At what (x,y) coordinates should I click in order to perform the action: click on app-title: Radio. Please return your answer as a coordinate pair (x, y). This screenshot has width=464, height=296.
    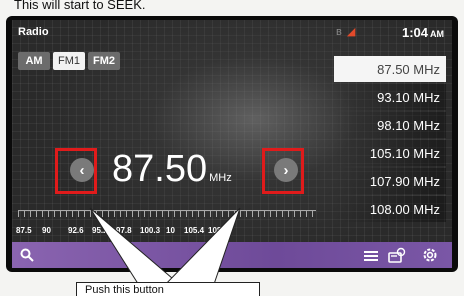
    Looking at the image, I should click on (33, 32).